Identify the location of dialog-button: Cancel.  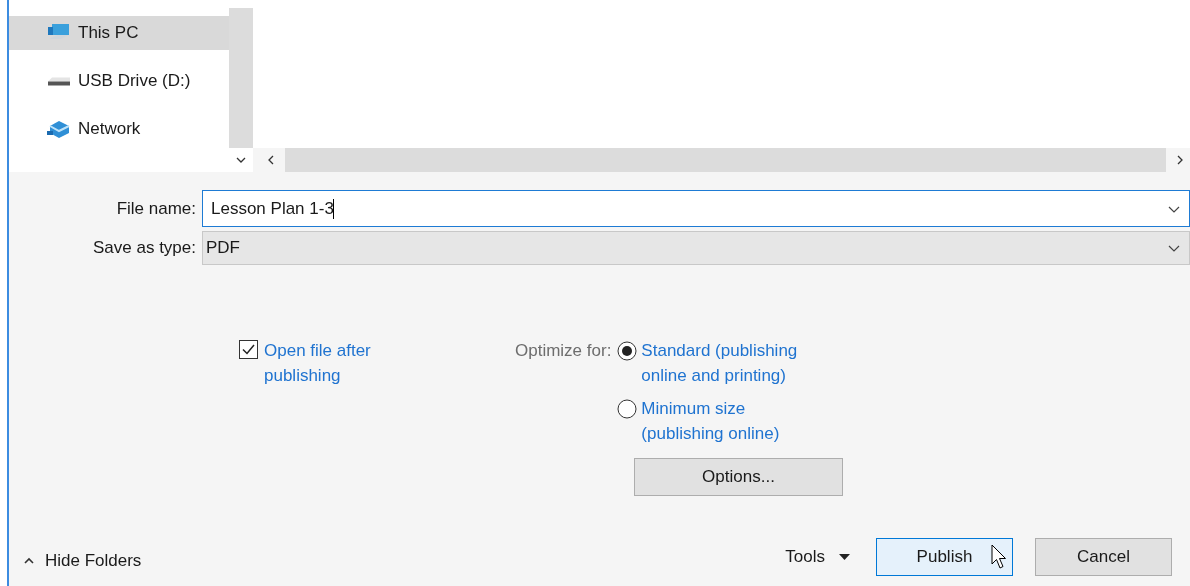
(1103, 557).